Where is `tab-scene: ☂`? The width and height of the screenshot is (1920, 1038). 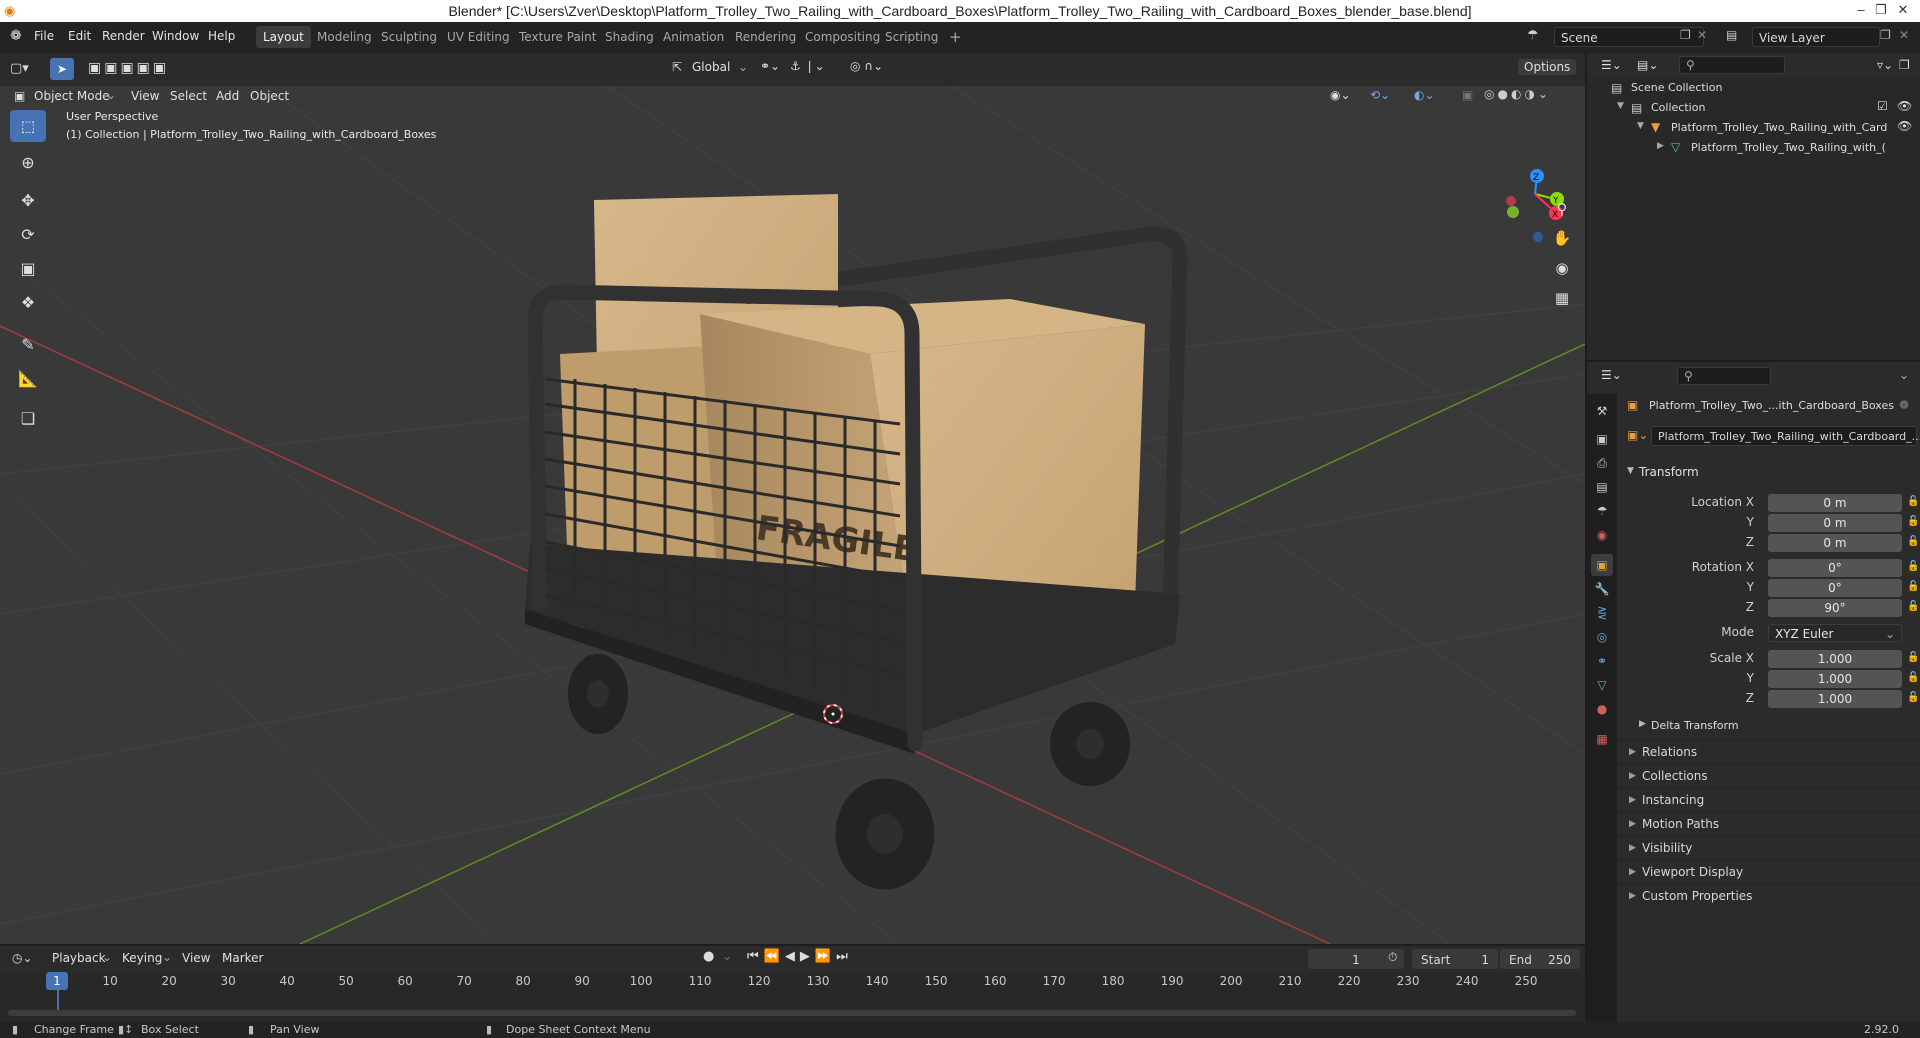 tab-scene: ☂ is located at coordinates (1602, 511).